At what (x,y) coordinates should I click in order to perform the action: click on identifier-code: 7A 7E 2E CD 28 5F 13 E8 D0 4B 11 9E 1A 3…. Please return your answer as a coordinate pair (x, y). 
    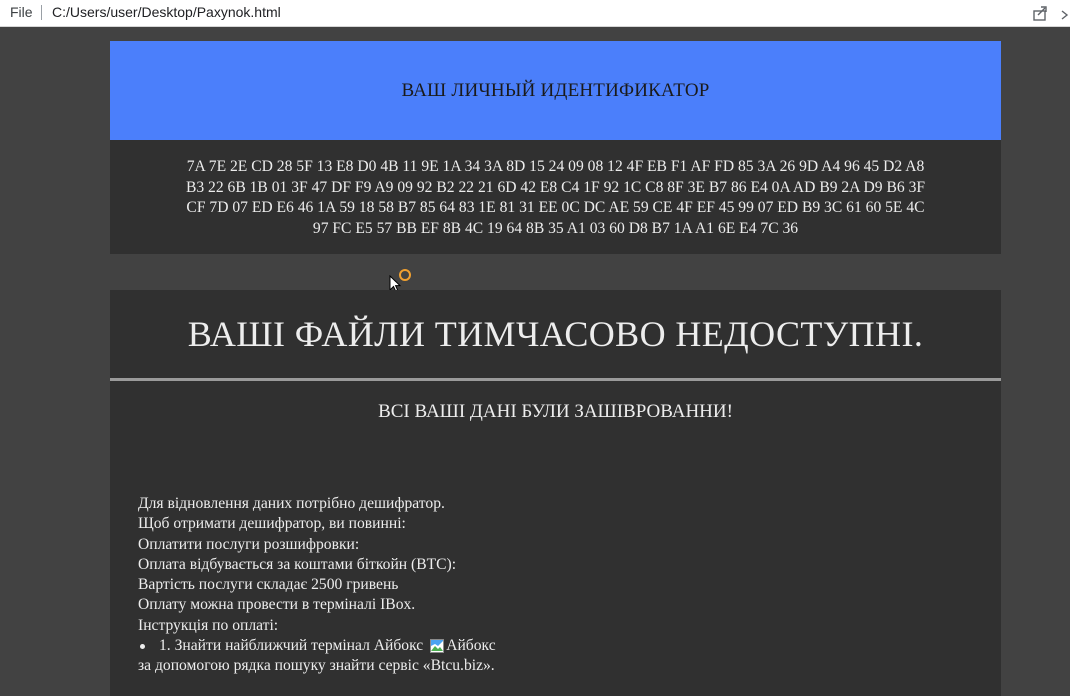
    Looking at the image, I should click on (555, 197).